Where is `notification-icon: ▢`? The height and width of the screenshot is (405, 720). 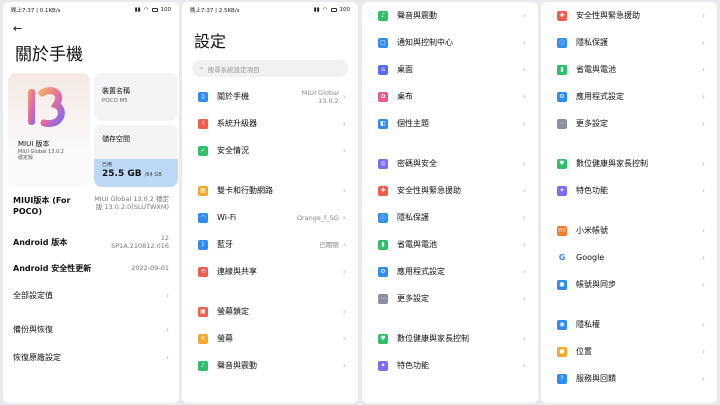 notification-icon: ▢ is located at coordinates (383, 42).